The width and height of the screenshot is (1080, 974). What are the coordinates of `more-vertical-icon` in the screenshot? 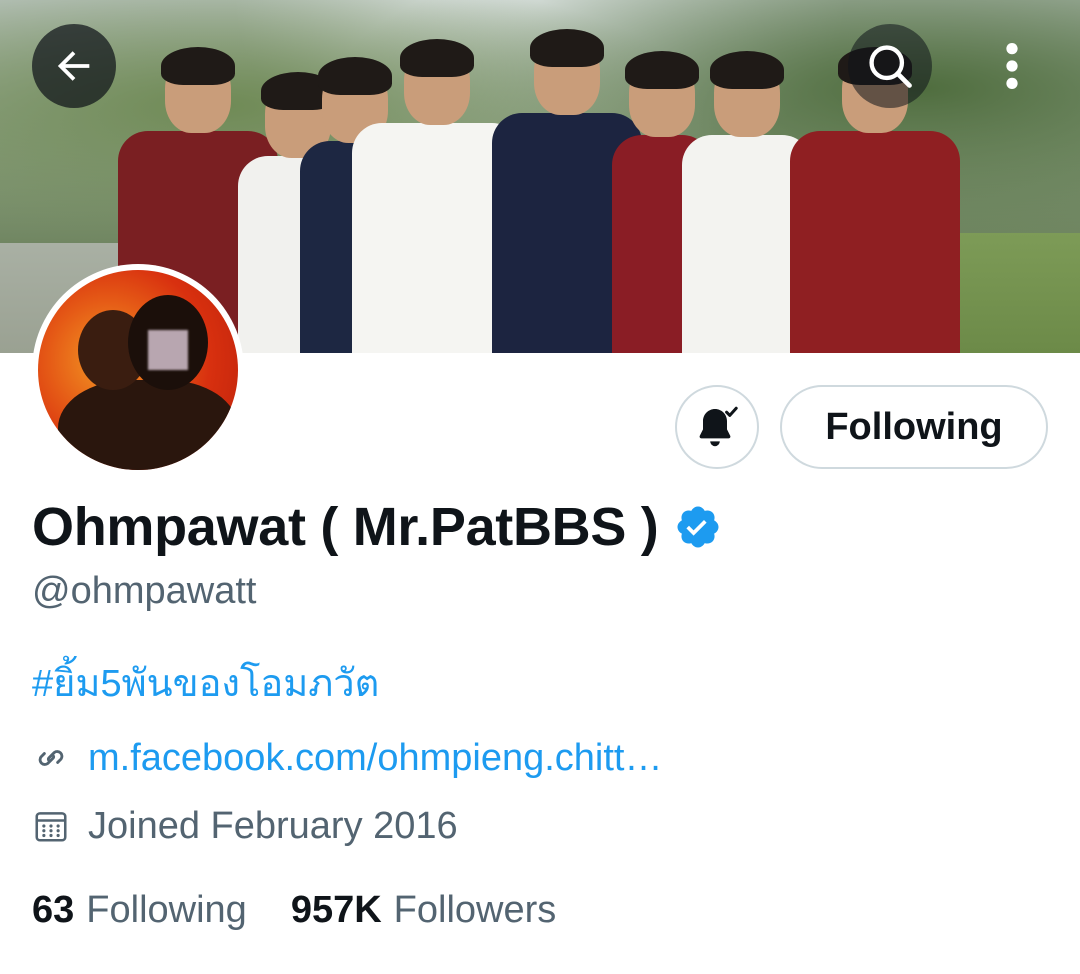 It's located at (1012, 66).